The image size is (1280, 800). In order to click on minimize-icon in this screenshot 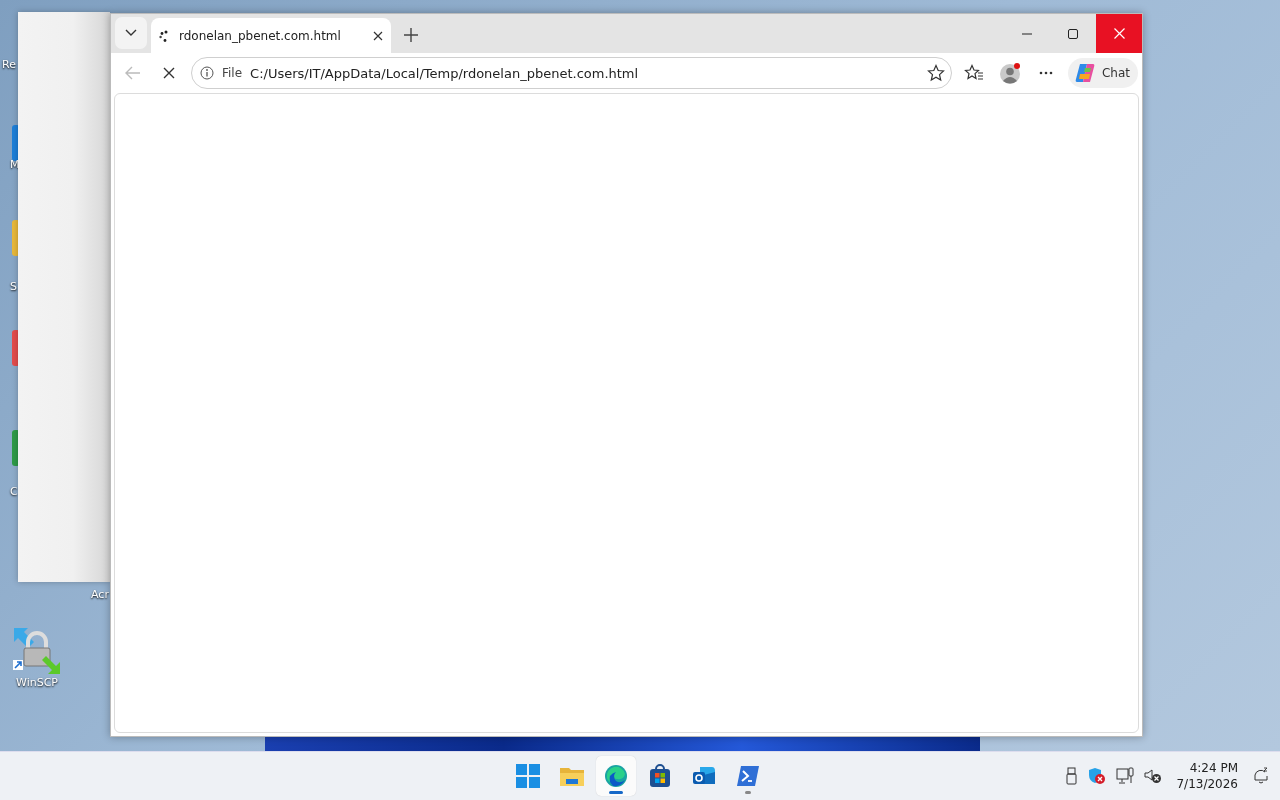, I will do `click(1027, 33)`.